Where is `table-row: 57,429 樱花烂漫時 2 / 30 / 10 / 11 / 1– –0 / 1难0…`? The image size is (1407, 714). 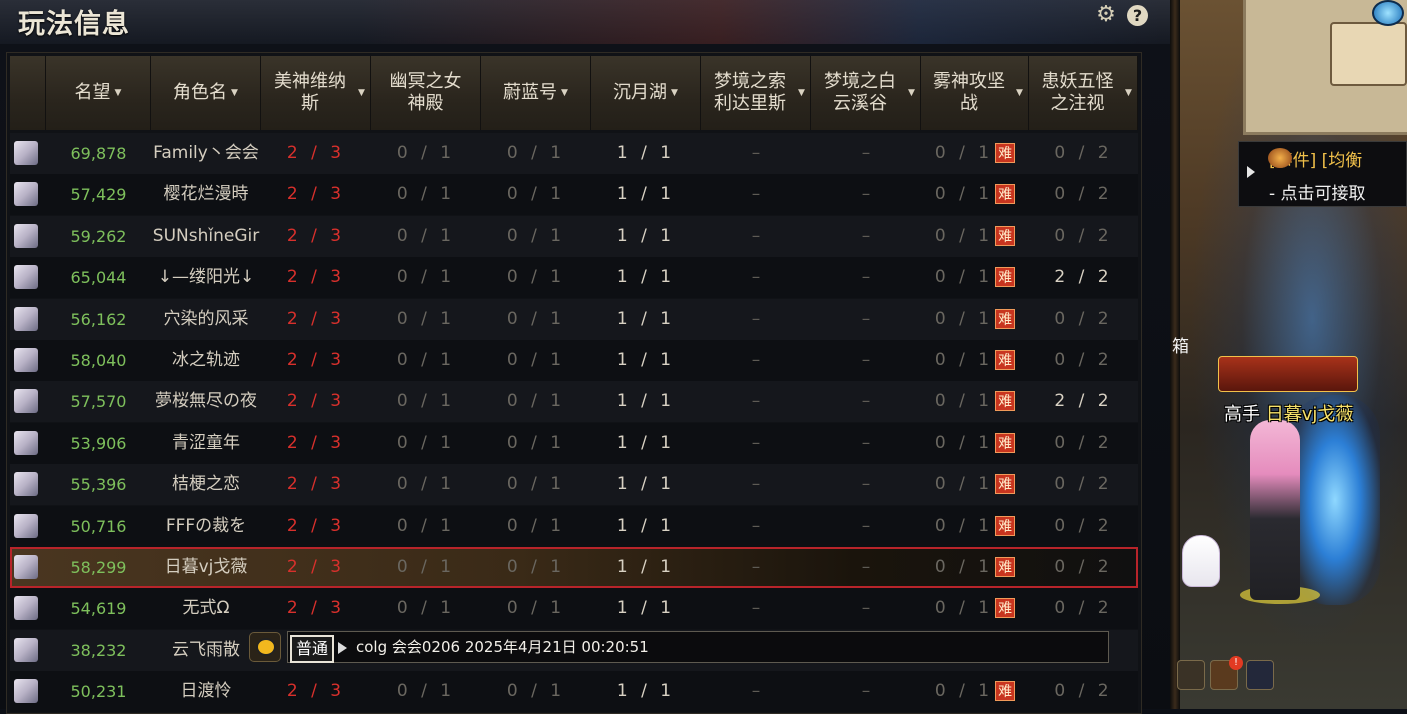 table-row: 57,429 樱花烂漫時 2 / 30 / 10 / 11 / 1– –0 / 1难0… is located at coordinates (574, 195).